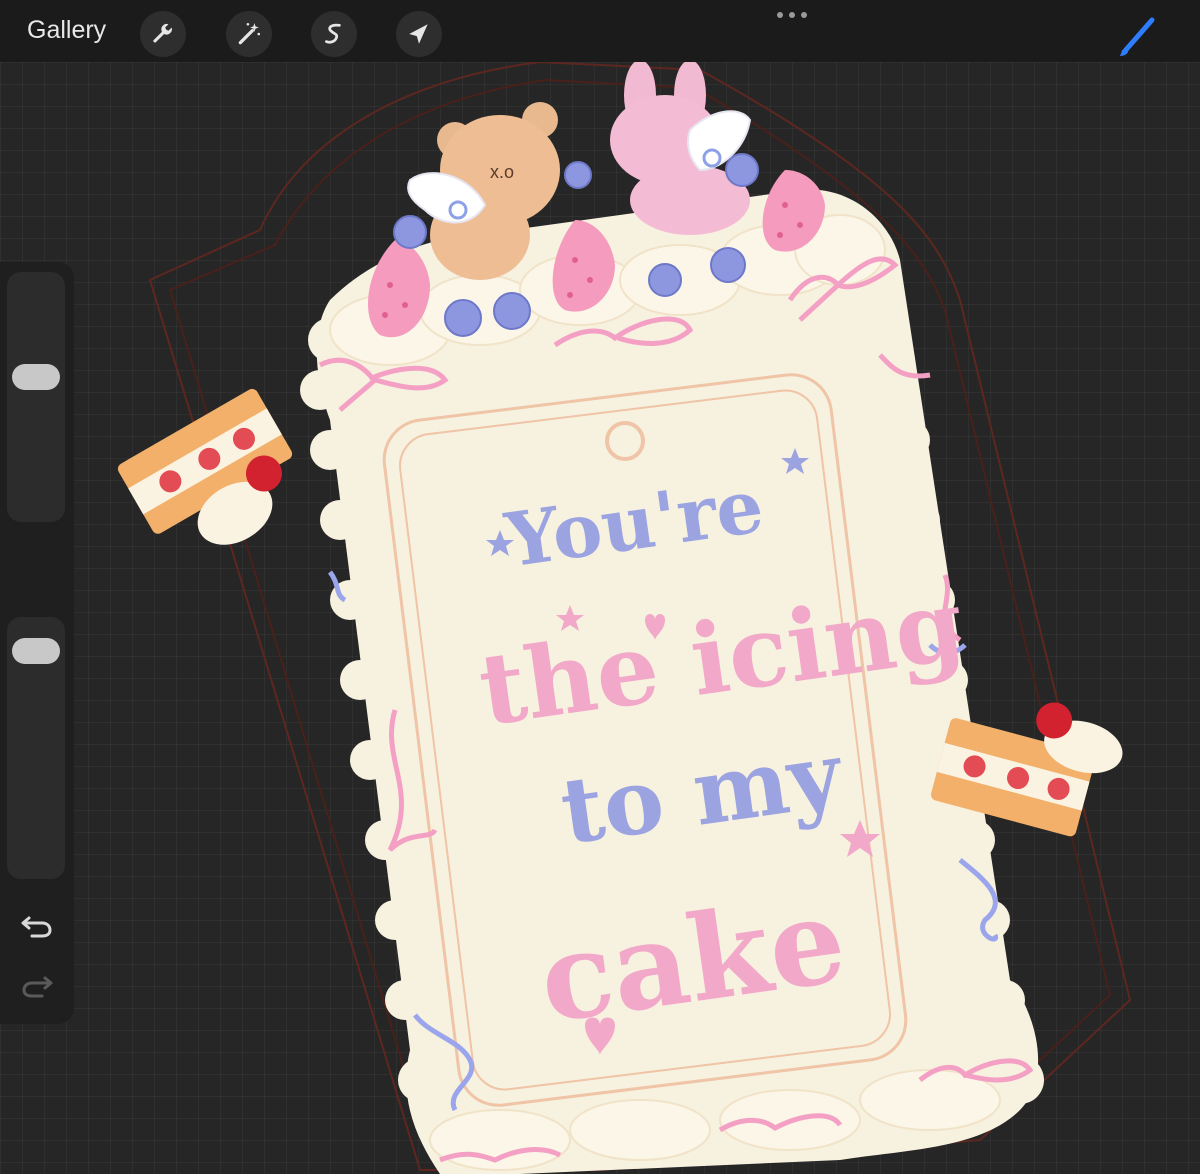  I want to click on more-options-icon, so click(792, 15).